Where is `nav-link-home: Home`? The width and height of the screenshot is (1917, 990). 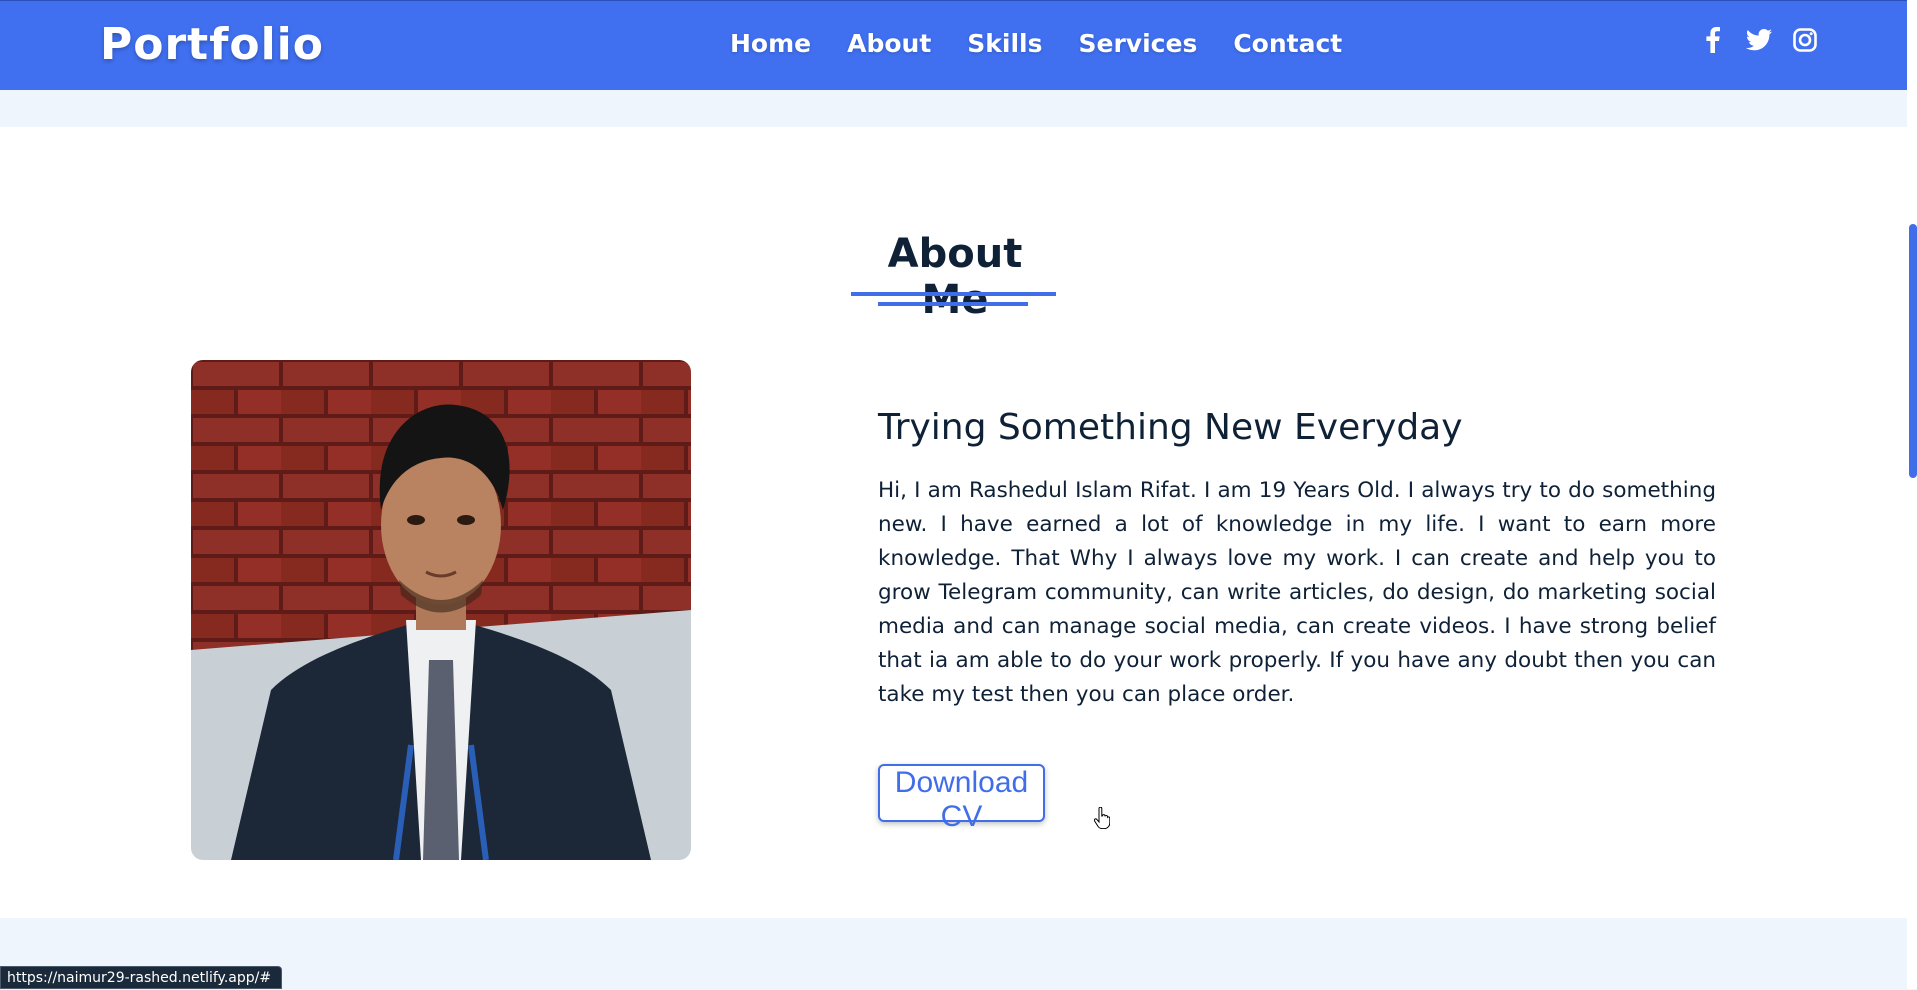
nav-link-home: Home is located at coordinates (770, 43).